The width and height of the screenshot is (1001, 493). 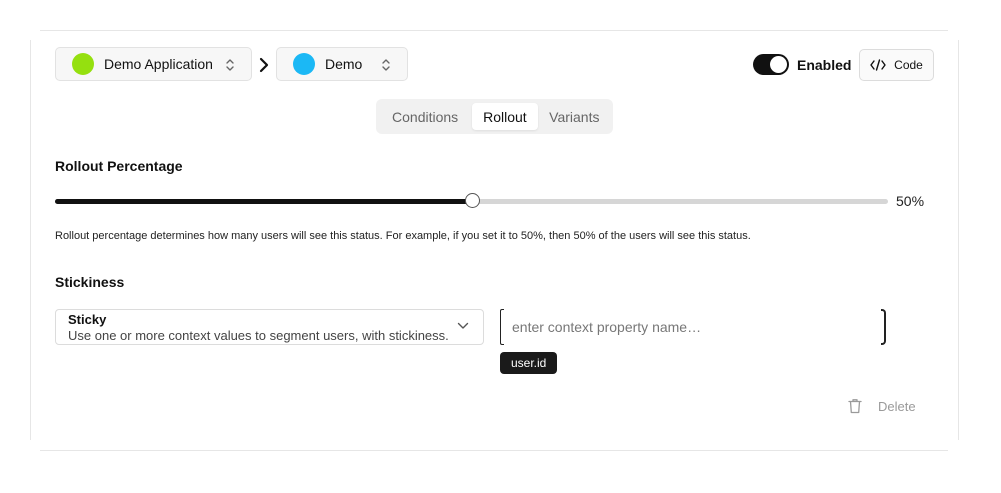 What do you see at coordinates (83, 64) in the screenshot?
I see `application-color-dot` at bounding box center [83, 64].